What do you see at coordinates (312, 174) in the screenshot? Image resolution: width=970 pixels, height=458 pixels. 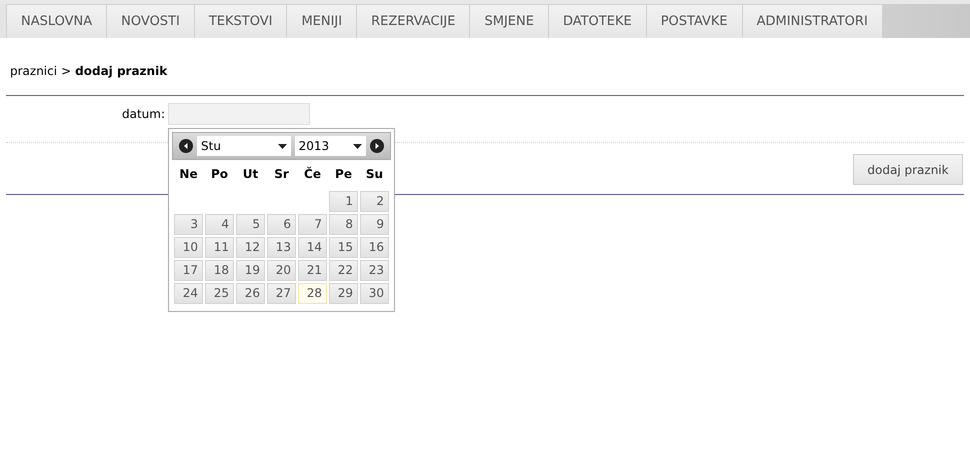 I see `weekday-label: Če` at bounding box center [312, 174].